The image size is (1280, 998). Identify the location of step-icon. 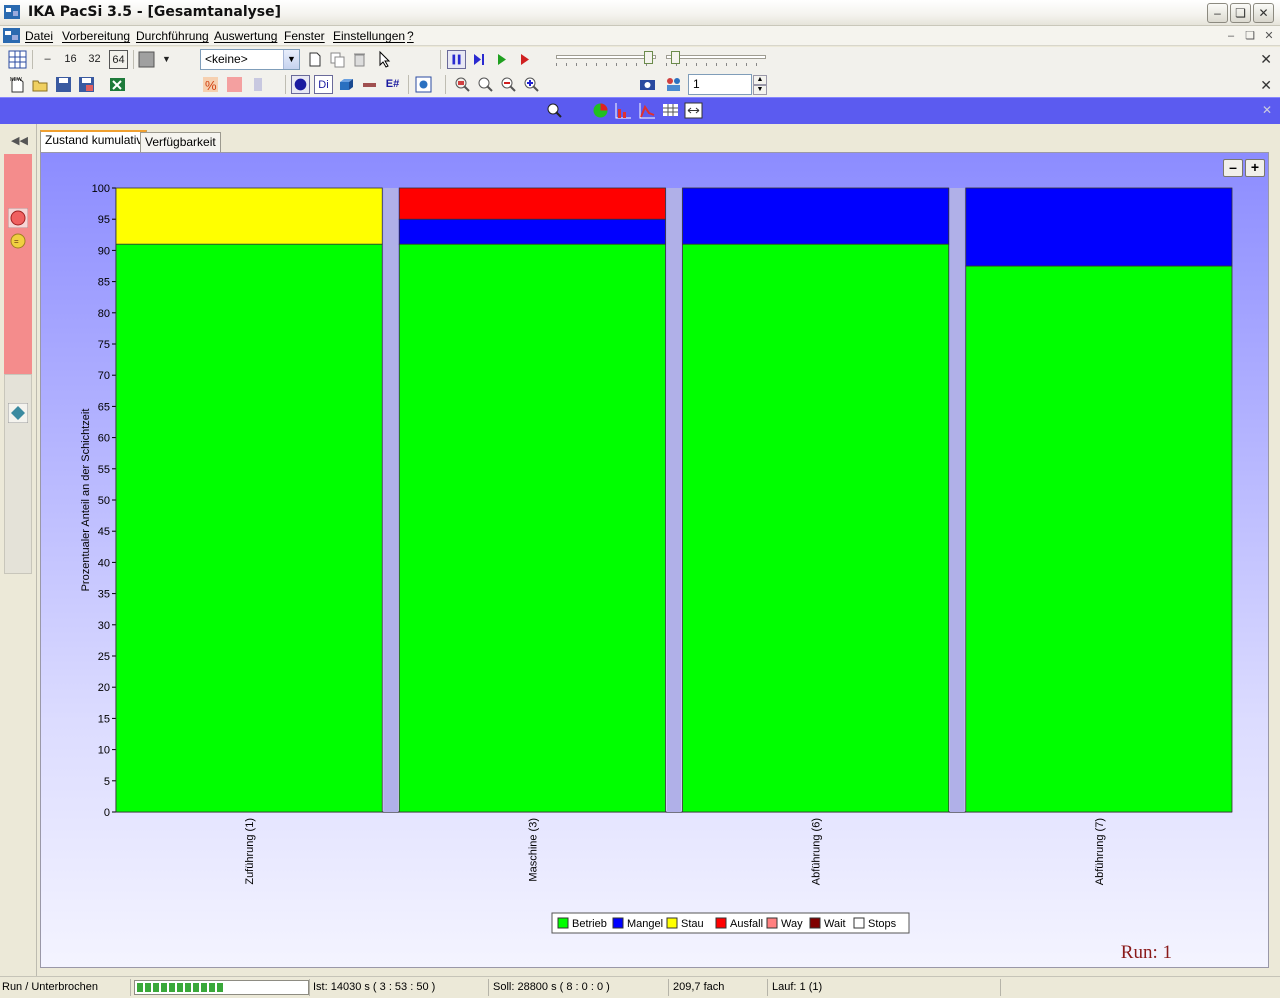
(478, 59).